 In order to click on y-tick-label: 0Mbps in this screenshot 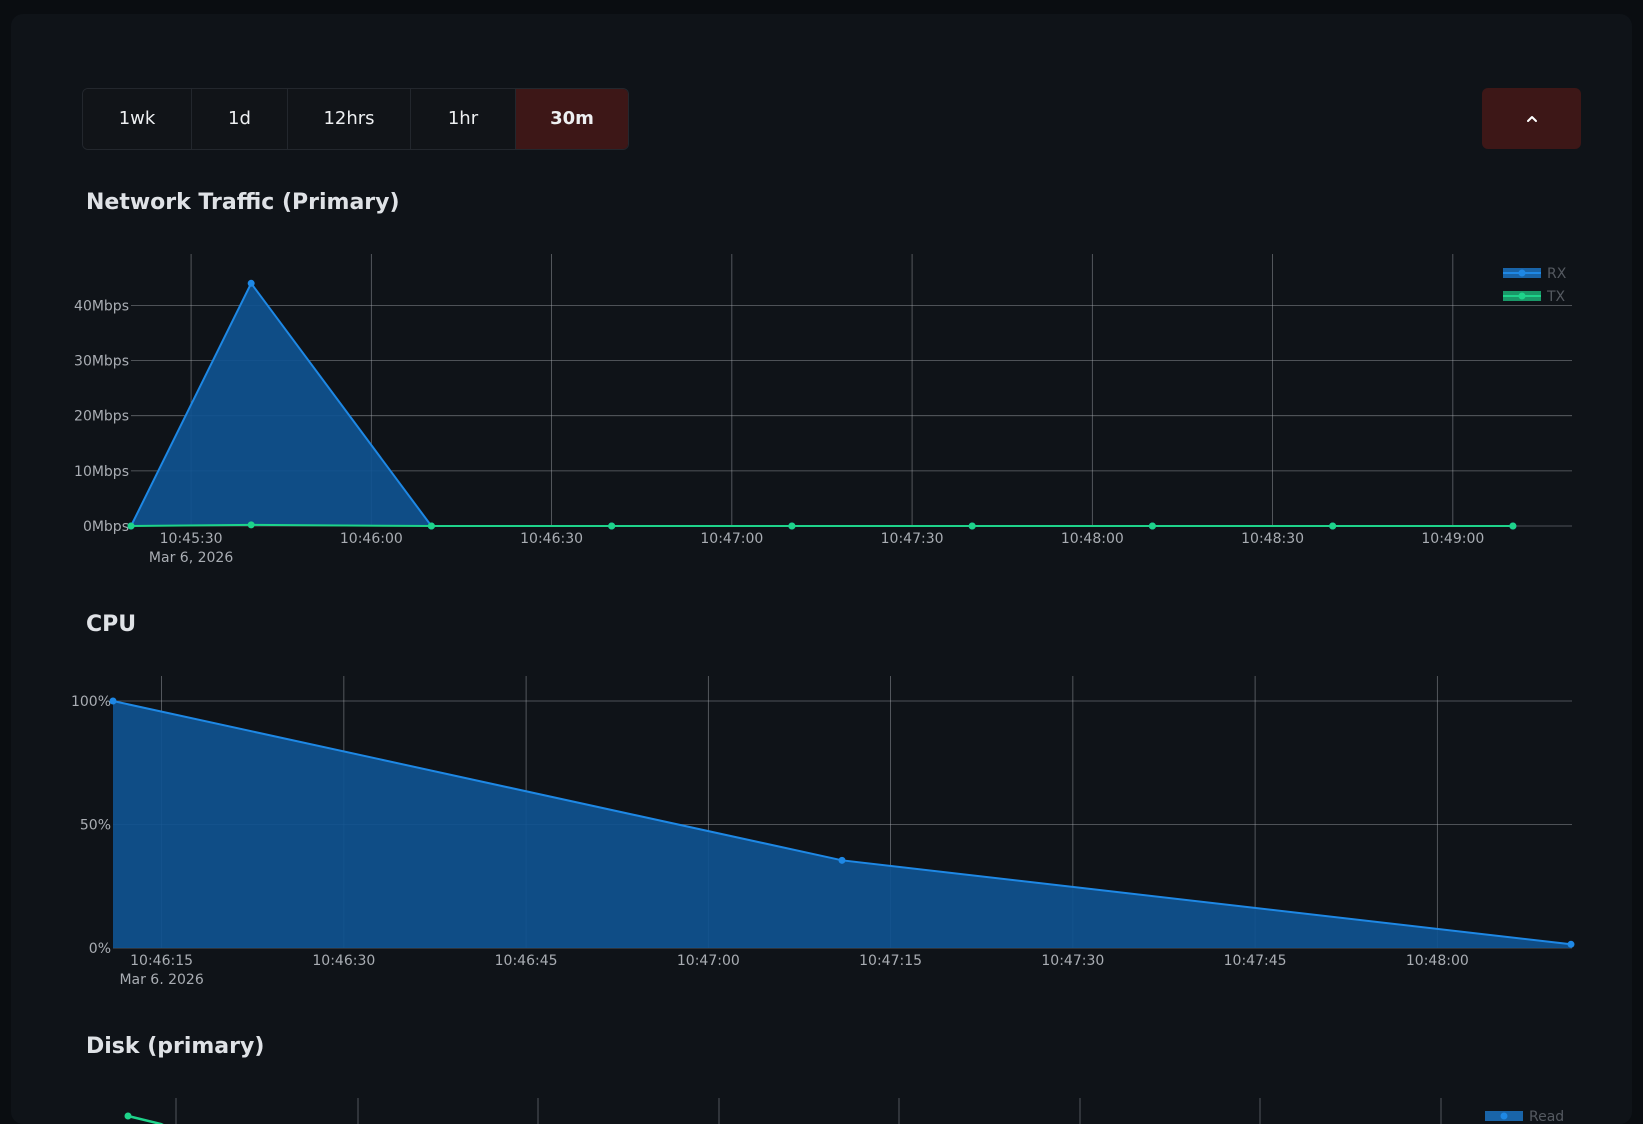, I will do `click(106, 527)`.